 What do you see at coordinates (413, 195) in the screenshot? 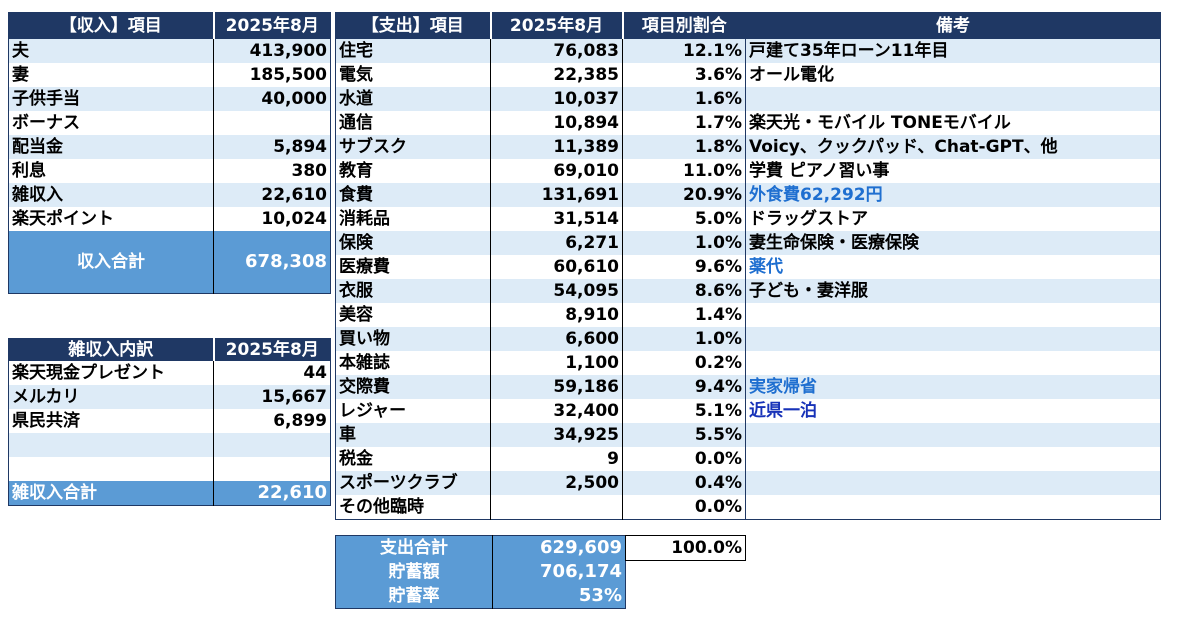
I see `expense-label: 食費` at bounding box center [413, 195].